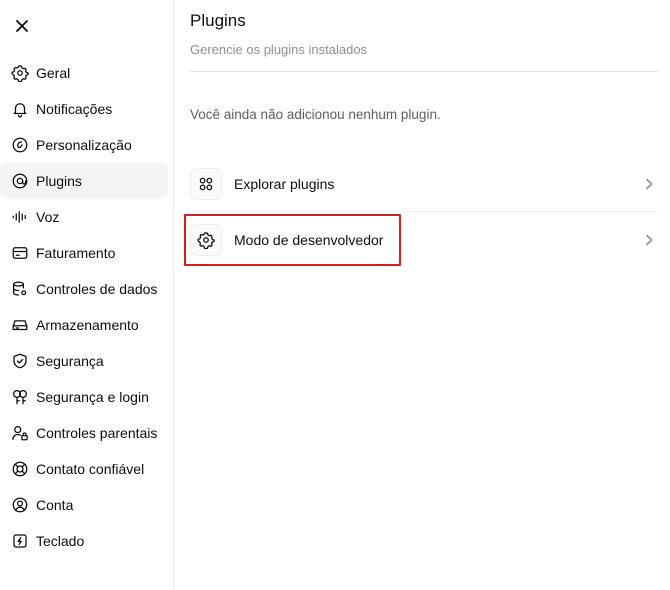  Describe the element at coordinates (20, 325) in the screenshot. I see `storage-drive-icon` at that location.